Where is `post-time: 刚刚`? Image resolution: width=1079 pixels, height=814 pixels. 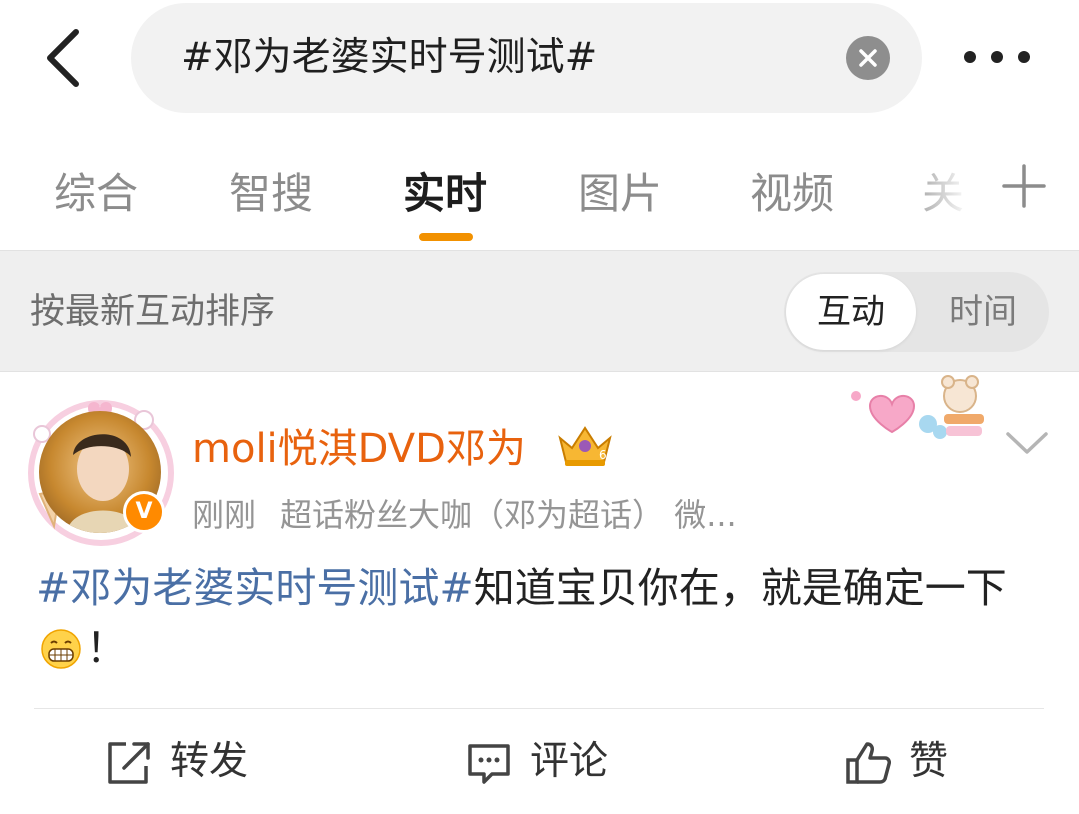
post-time: 刚刚 is located at coordinates (224, 515).